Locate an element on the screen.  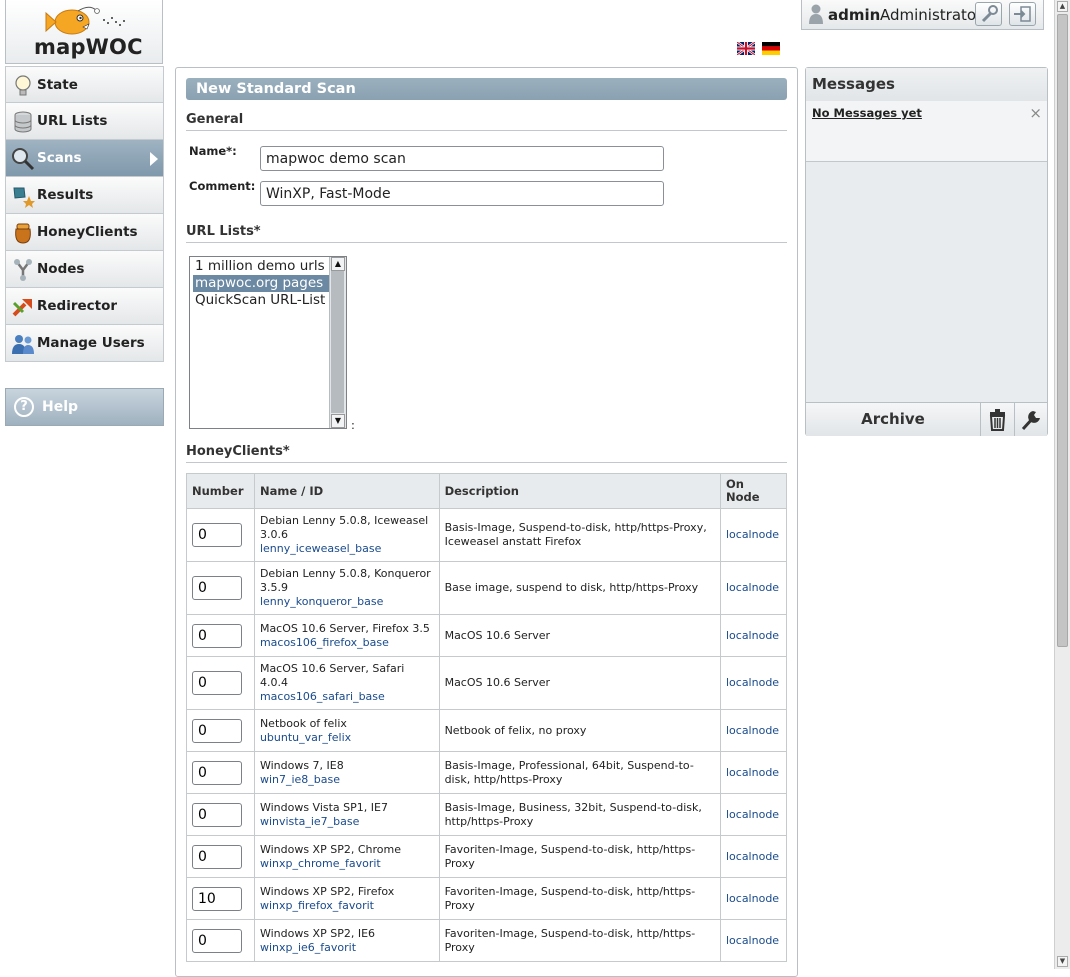
nav-item-nodes: Nodes is located at coordinates (84, 269).